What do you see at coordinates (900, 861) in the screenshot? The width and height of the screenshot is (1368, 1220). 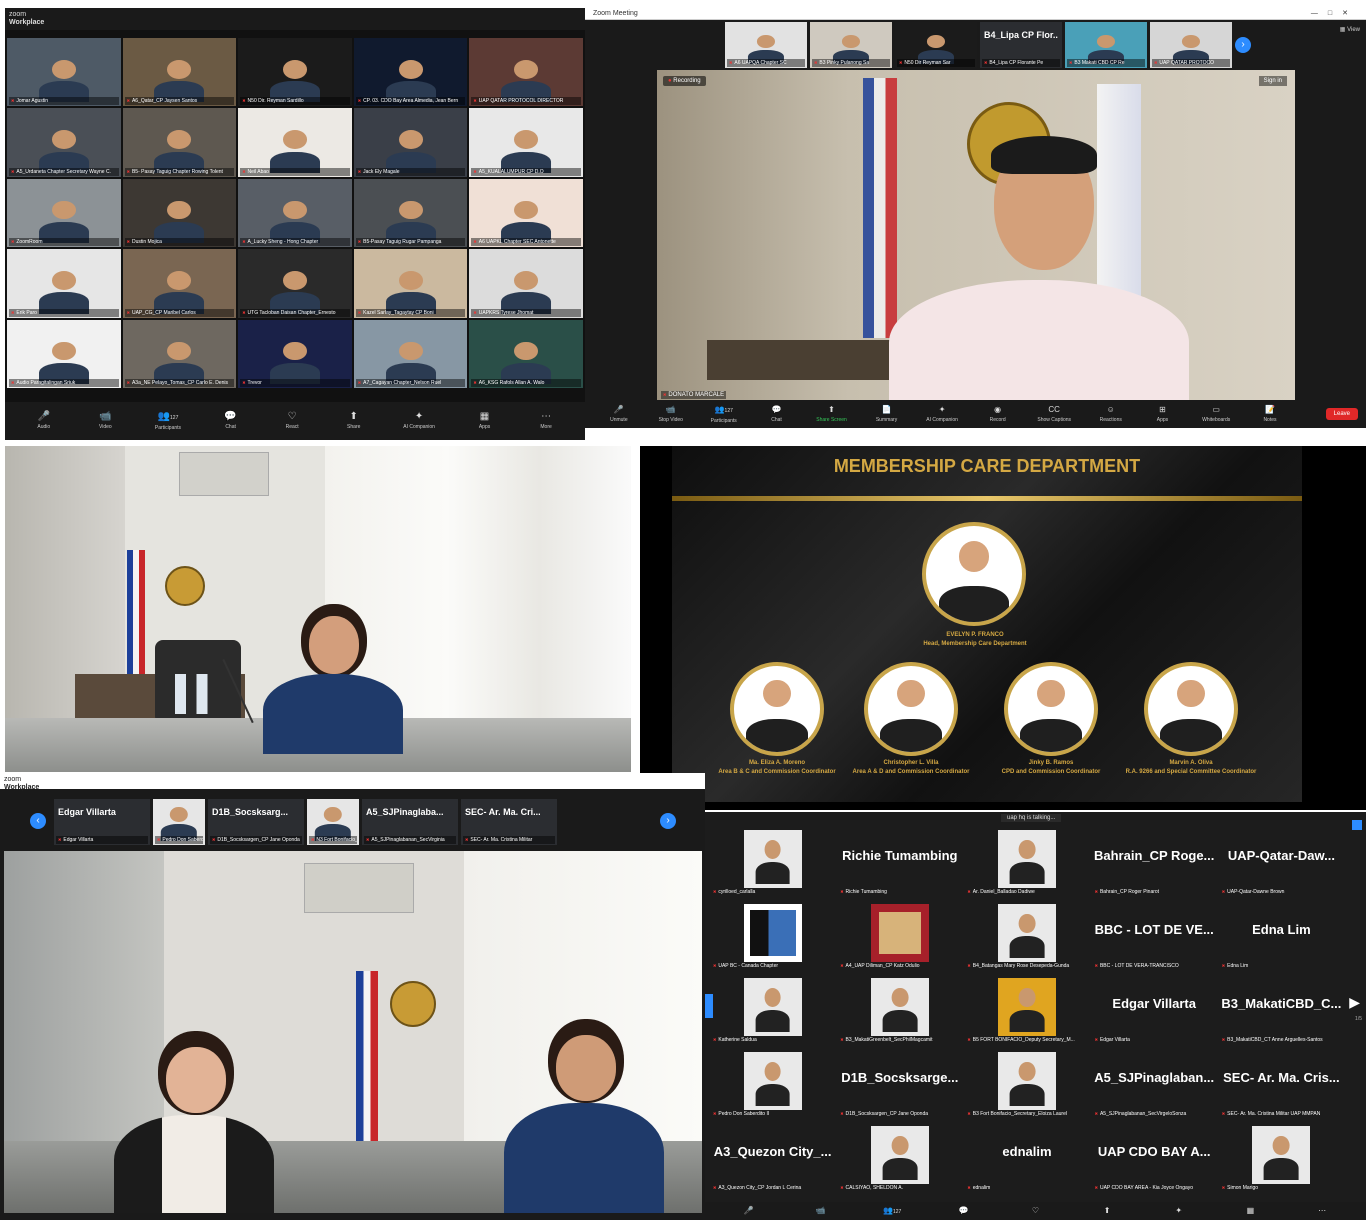 I see `participant-tile: Richie Tumambing Richie Tumambing` at bounding box center [900, 861].